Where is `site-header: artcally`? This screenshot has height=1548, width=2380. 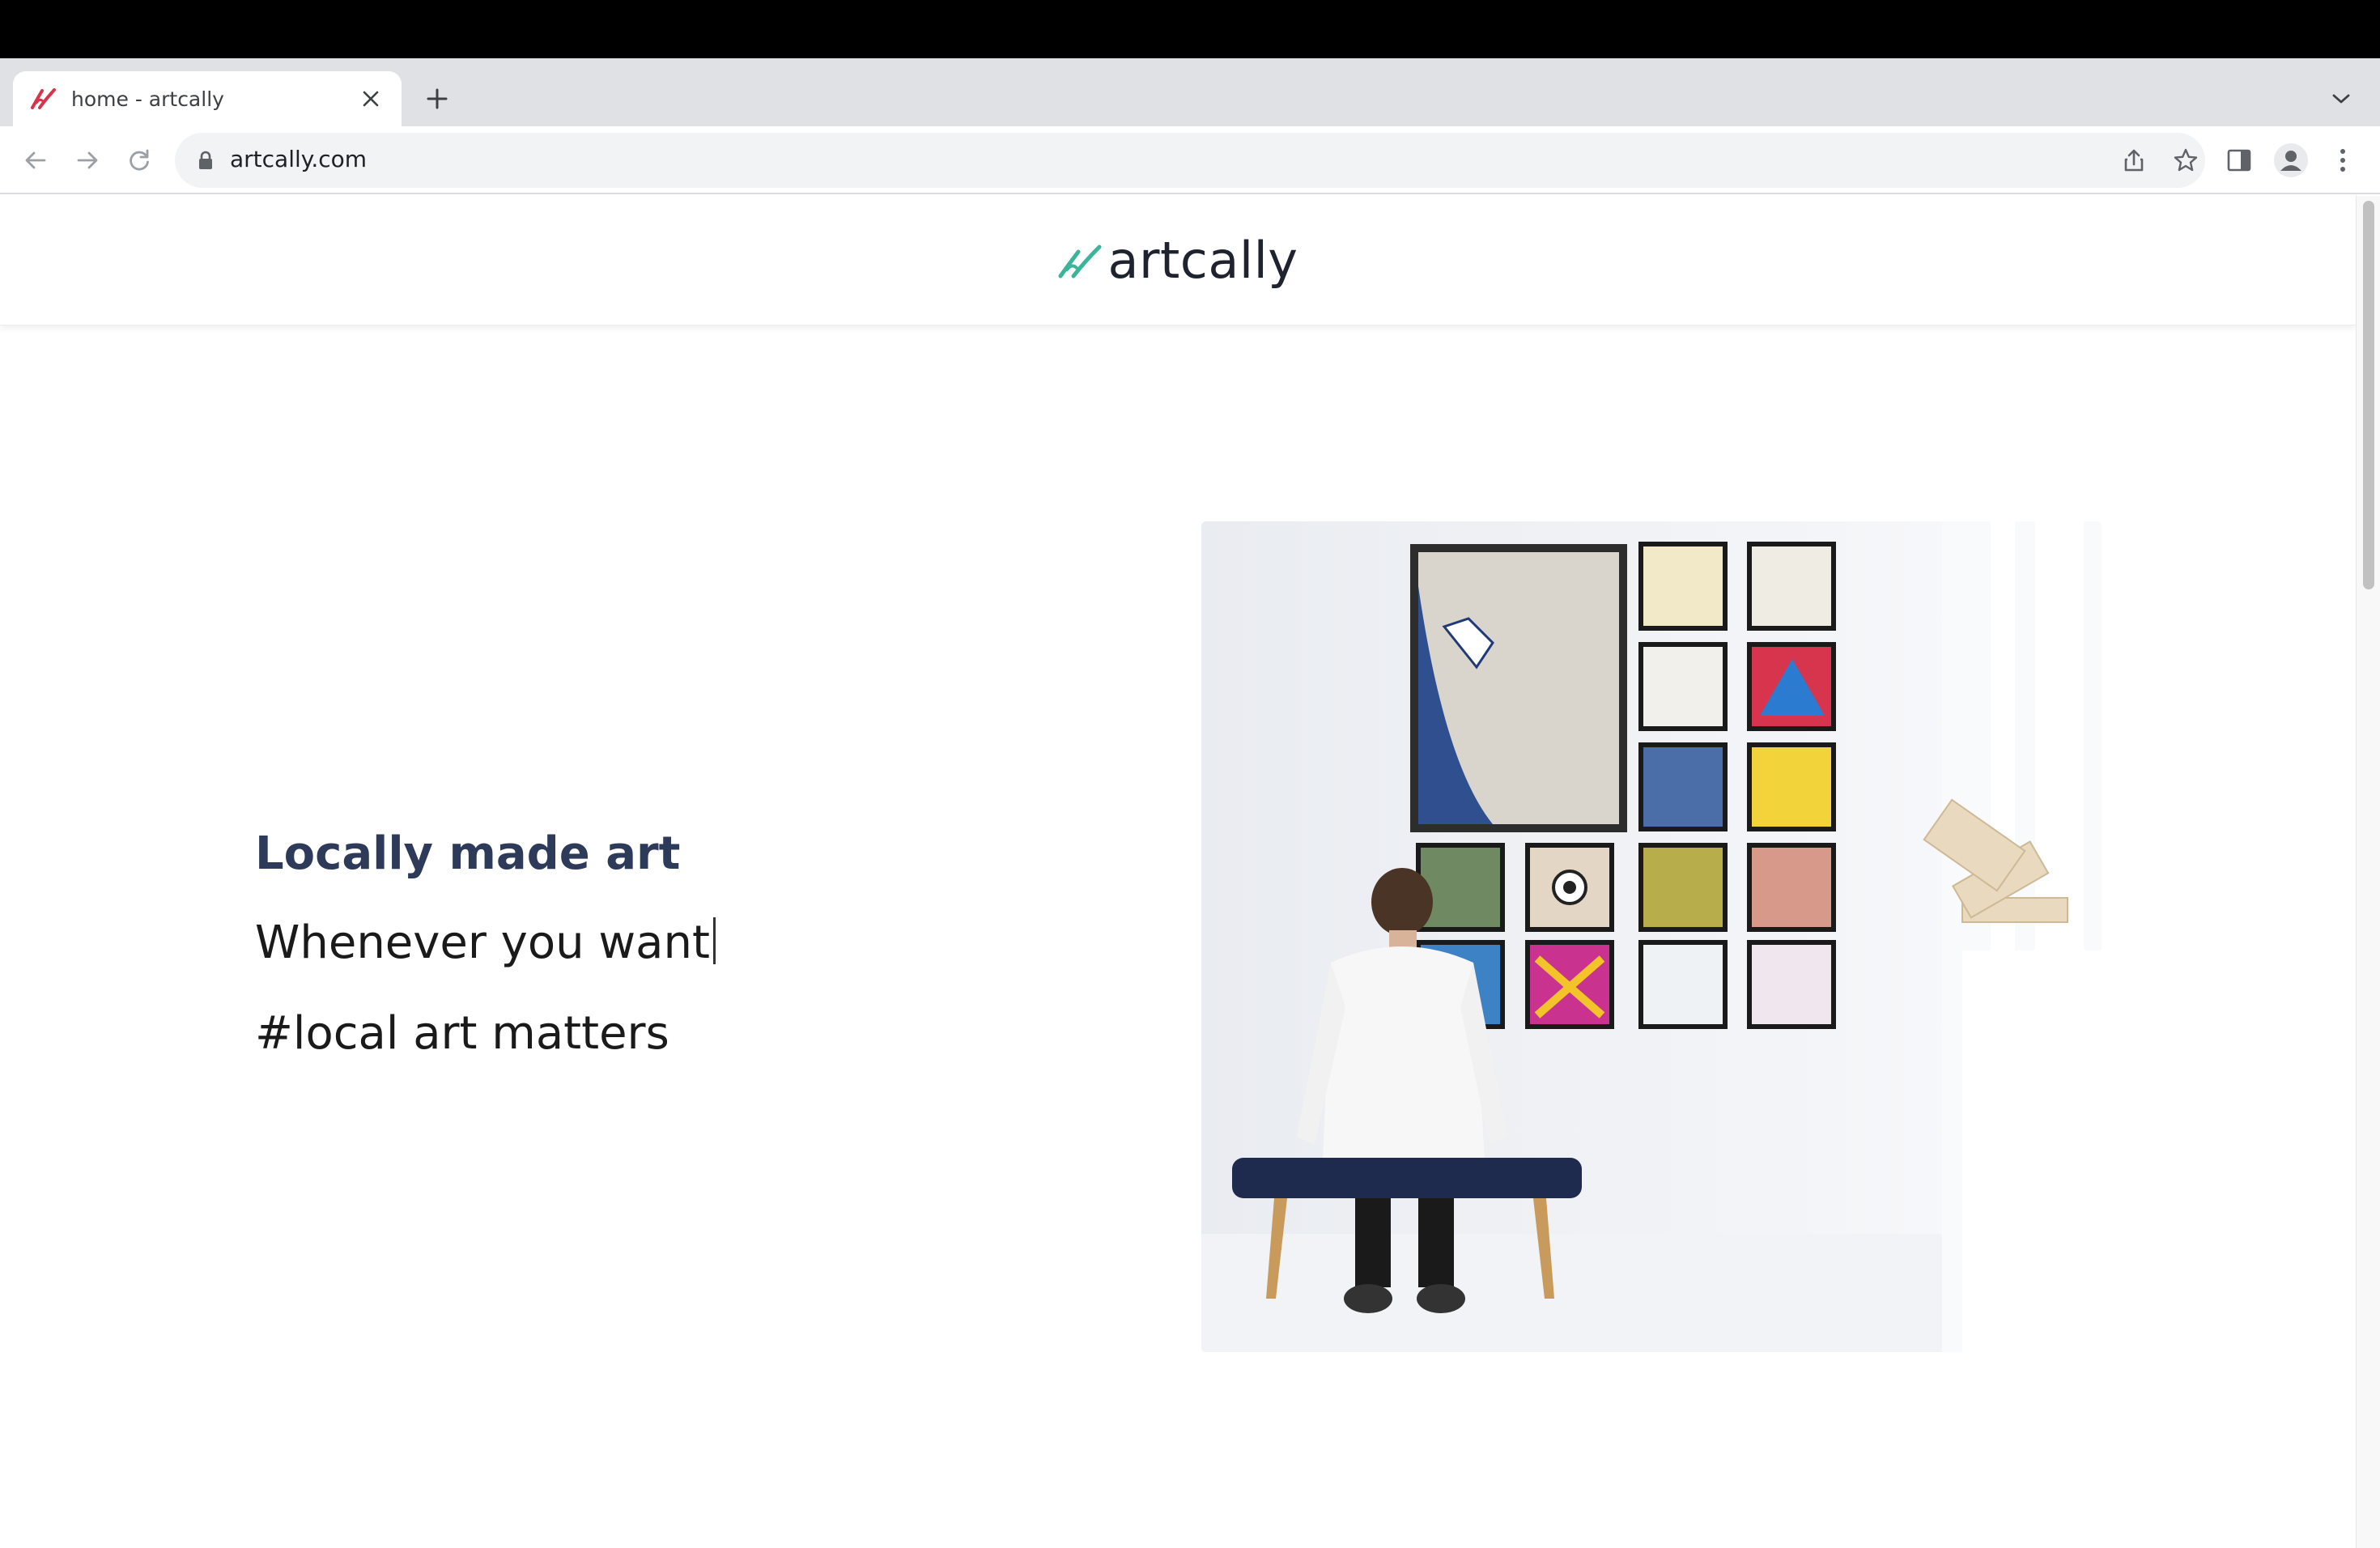
site-header: artcally is located at coordinates (1178, 260).